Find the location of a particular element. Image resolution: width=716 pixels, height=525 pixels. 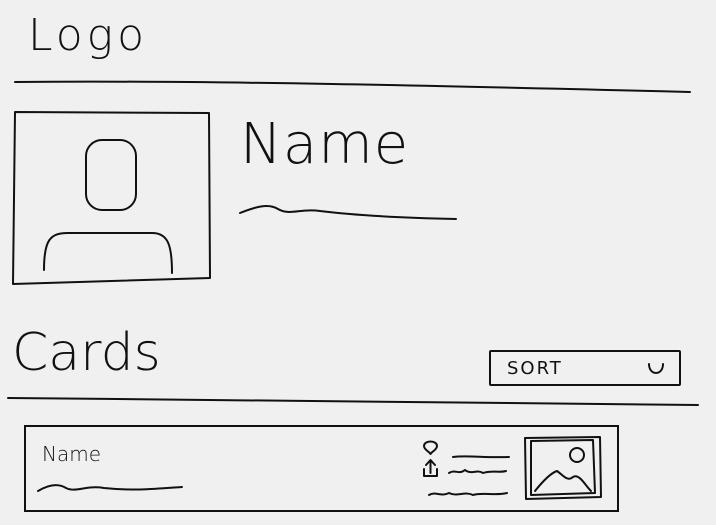

profile-name: Name is located at coordinates (325, 144).